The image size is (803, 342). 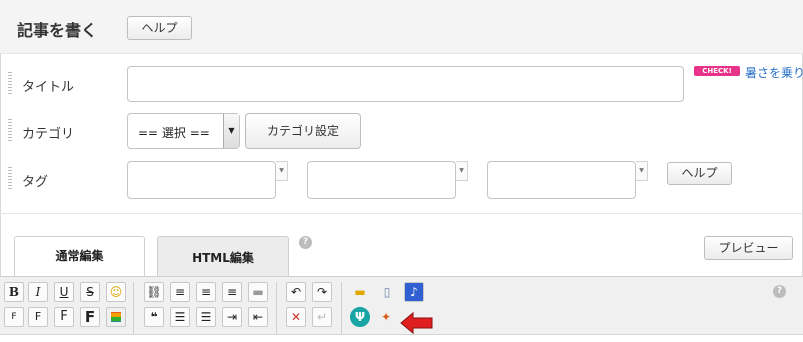 I want to click on preview-button: プレビュー, so click(x=748, y=248).